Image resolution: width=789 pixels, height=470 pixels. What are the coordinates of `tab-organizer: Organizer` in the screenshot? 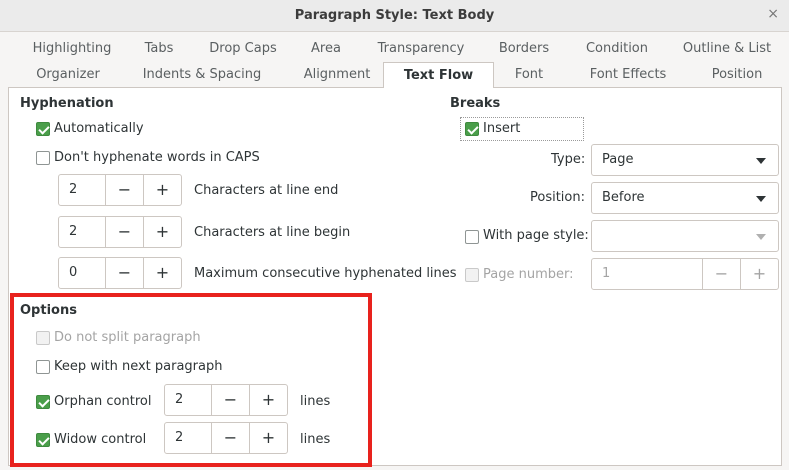 It's located at (68, 75).